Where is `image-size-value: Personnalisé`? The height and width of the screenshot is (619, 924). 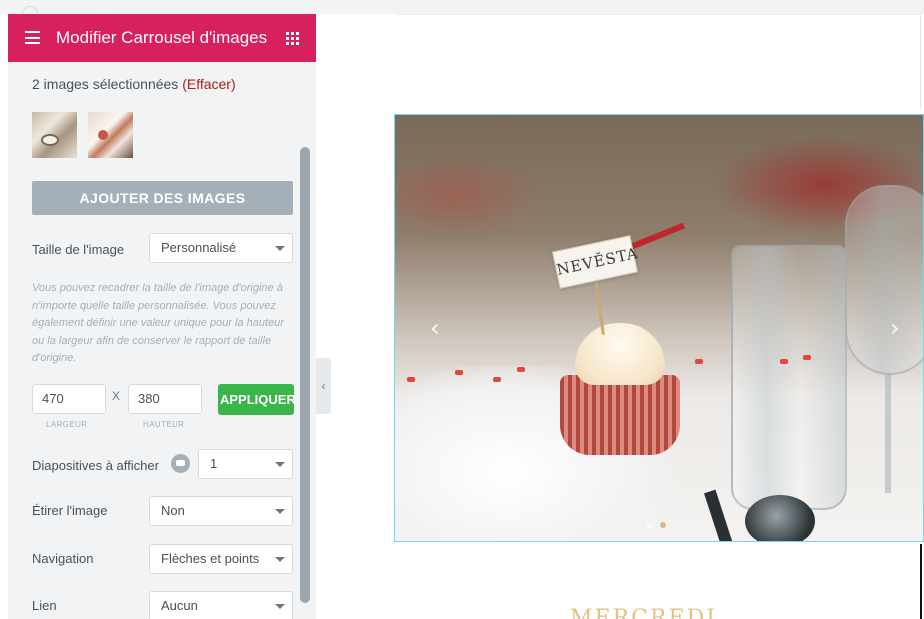 image-size-value: Personnalisé is located at coordinates (199, 247).